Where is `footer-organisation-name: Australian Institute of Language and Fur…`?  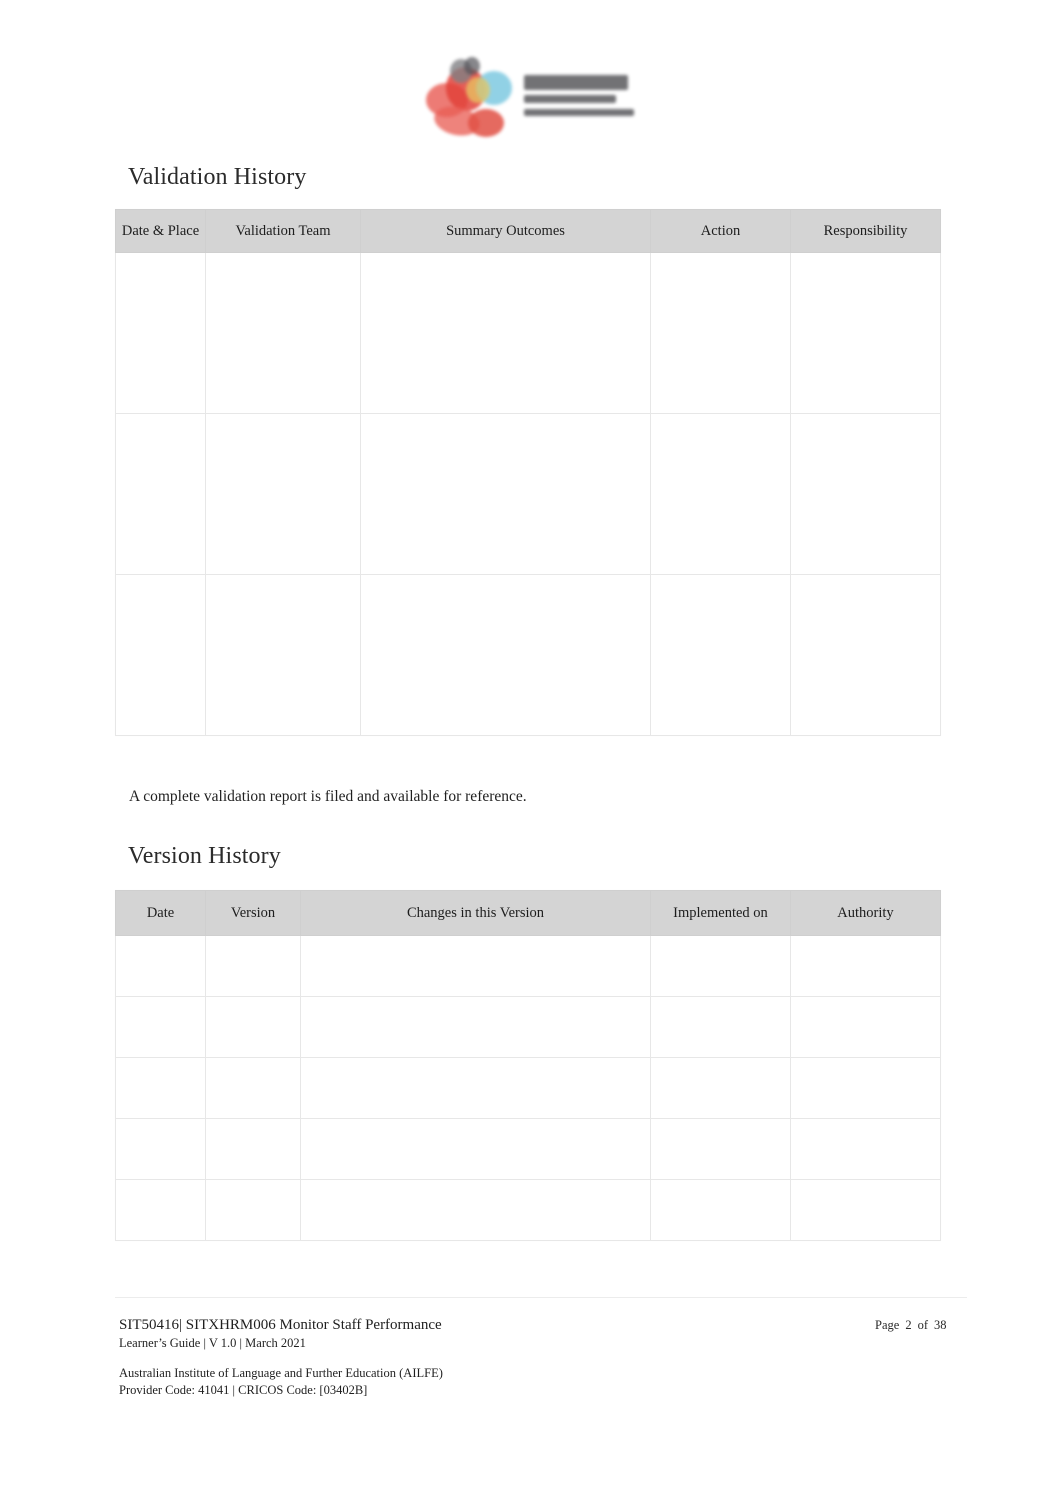 footer-organisation-name: Australian Institute of Language and Fur… is located at coordinates (281, 1373).